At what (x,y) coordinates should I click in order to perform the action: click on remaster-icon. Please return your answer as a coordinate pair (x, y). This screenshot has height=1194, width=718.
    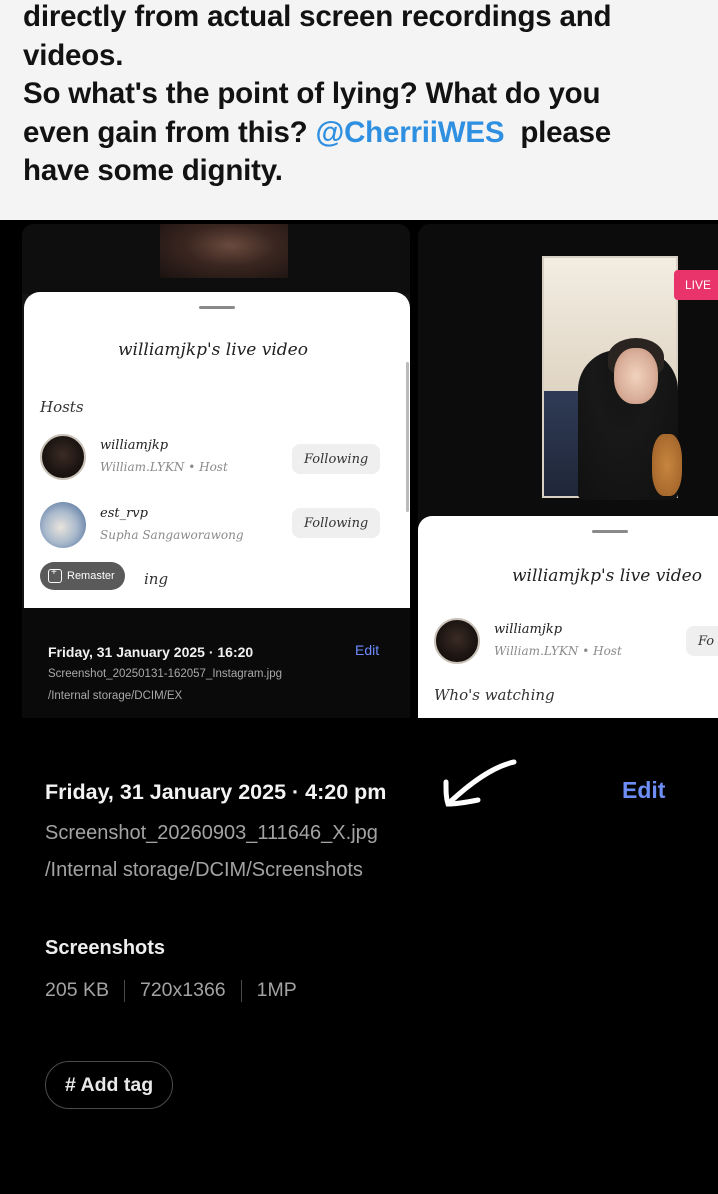
    Looking at the image, I should click on (55, 575).